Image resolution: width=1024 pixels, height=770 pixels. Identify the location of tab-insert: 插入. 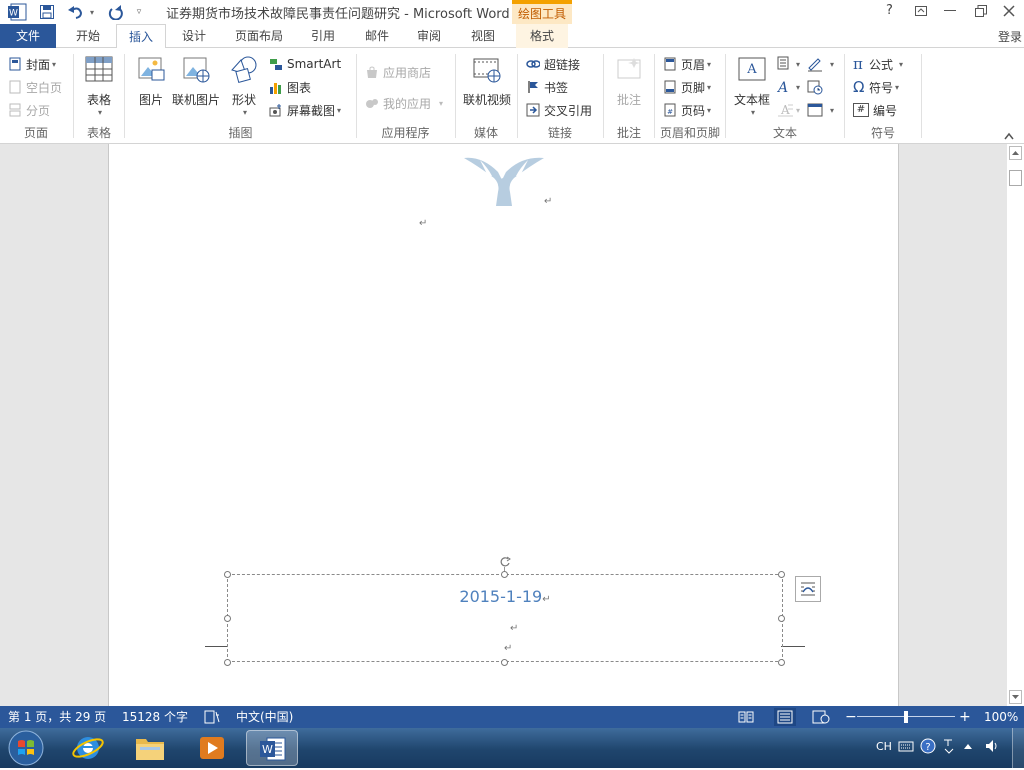
(141, 36).